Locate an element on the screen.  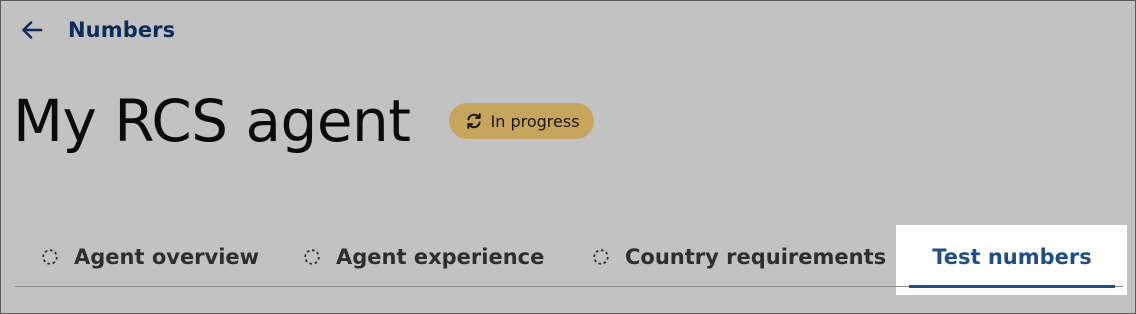
tab-label: Agent experience is located at coordinates (440, 257).